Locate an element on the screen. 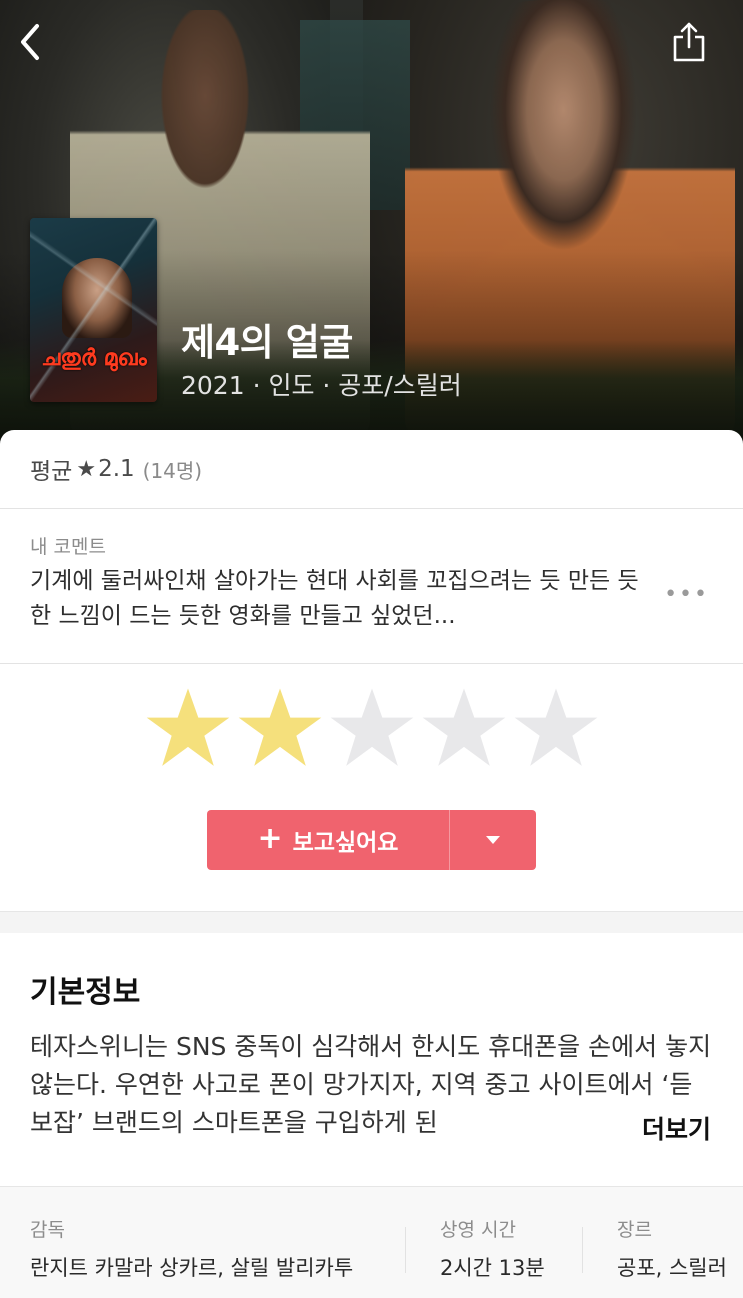 The height and width of the screenshot is (1298, 743). credit-value: 란지트 카말라 상카르, 살릴 발리카투 is located at coordinates (192, 1268).